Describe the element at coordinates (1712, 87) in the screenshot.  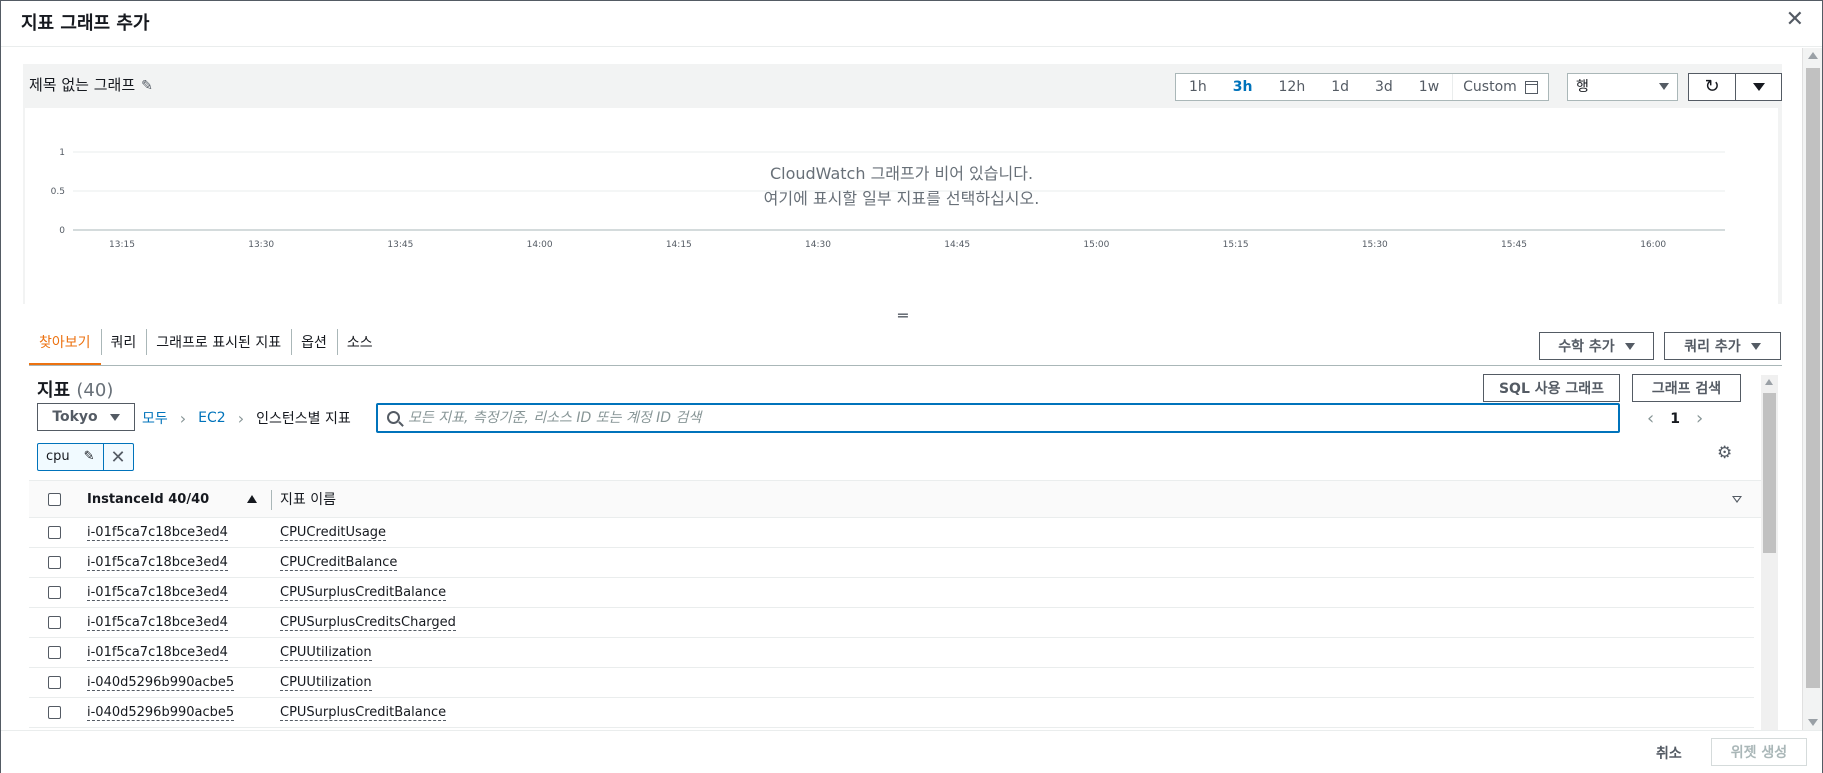
I see `refresh-button: ↻` at that location.